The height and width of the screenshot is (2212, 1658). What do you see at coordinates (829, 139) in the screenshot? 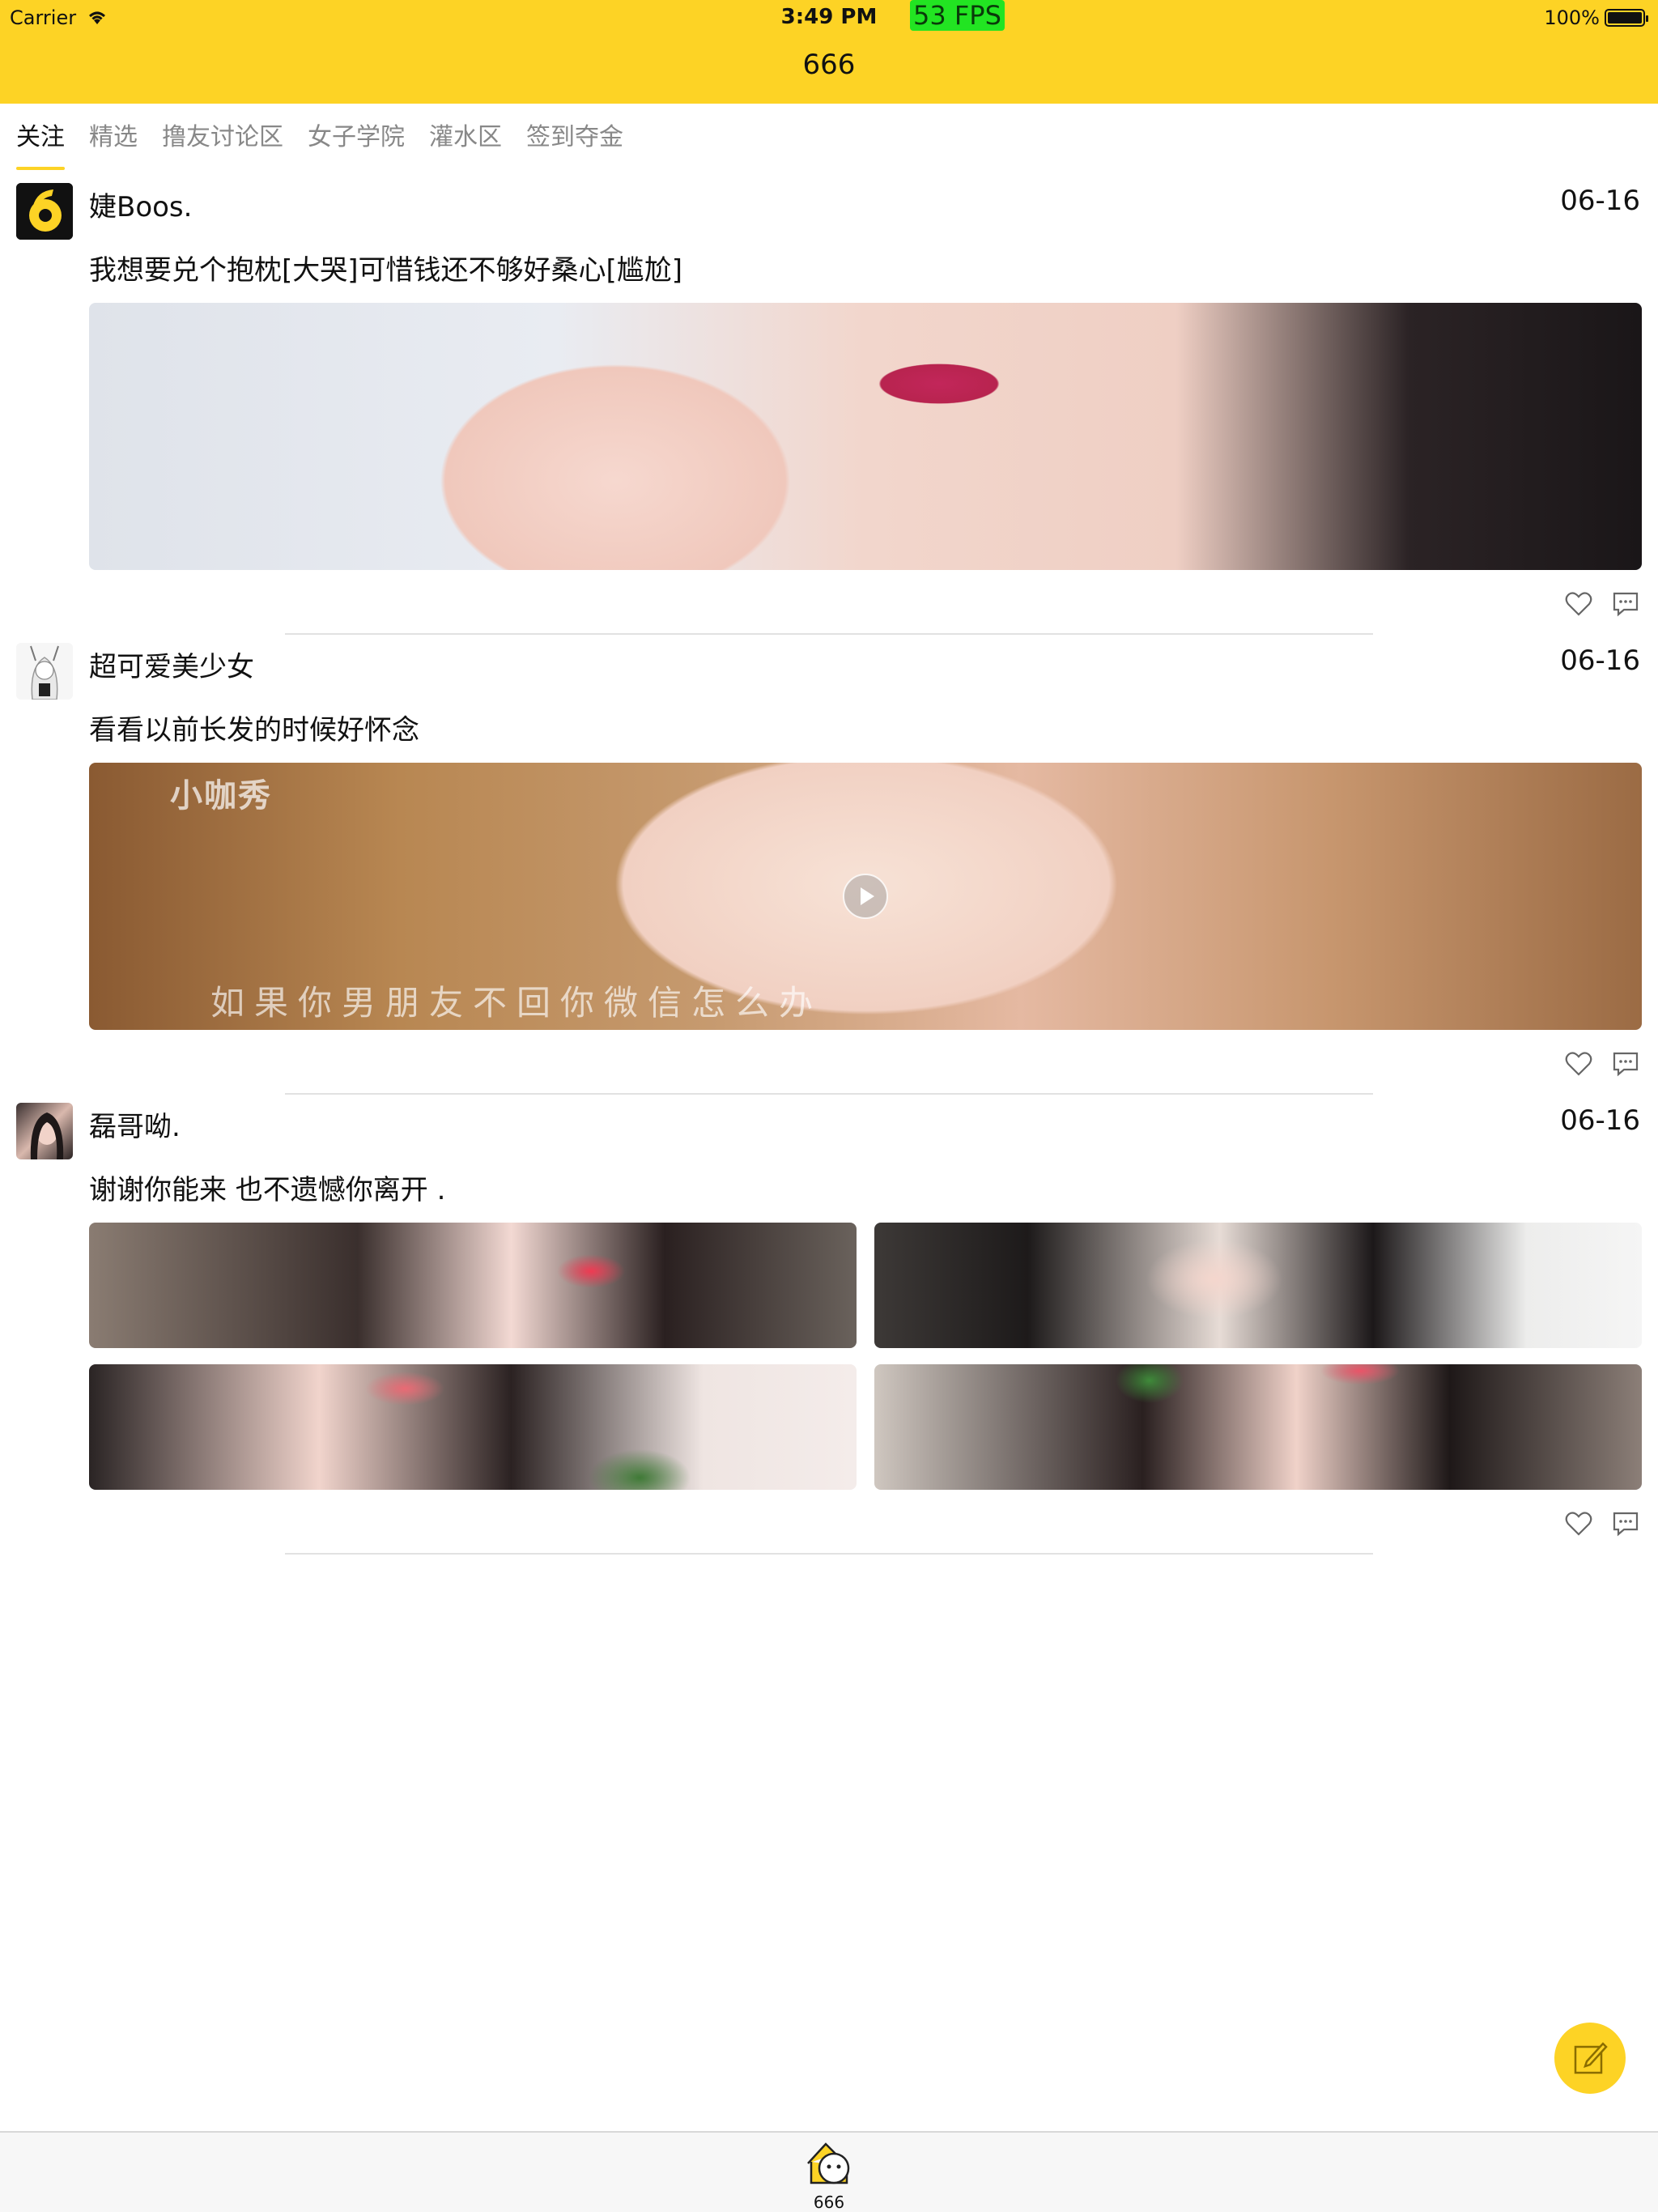
I see `category-tabs: 关注 精选 撸友讨论区 女子学院 灌水区 签到夺金` at bounding box center [829, 139].